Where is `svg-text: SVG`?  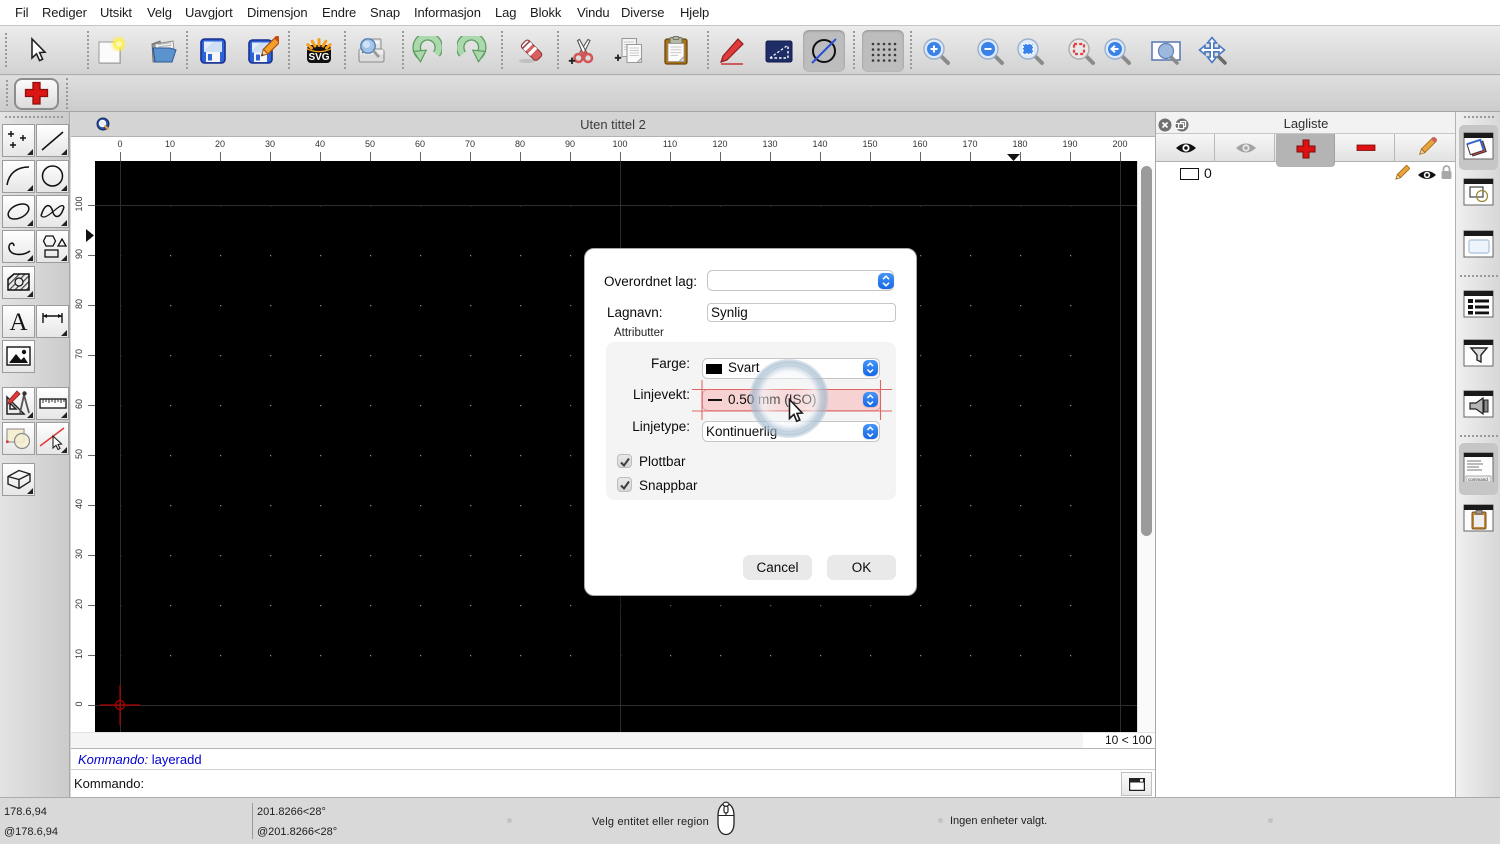 svg-text: SVG is located at coordinates (318, 57).